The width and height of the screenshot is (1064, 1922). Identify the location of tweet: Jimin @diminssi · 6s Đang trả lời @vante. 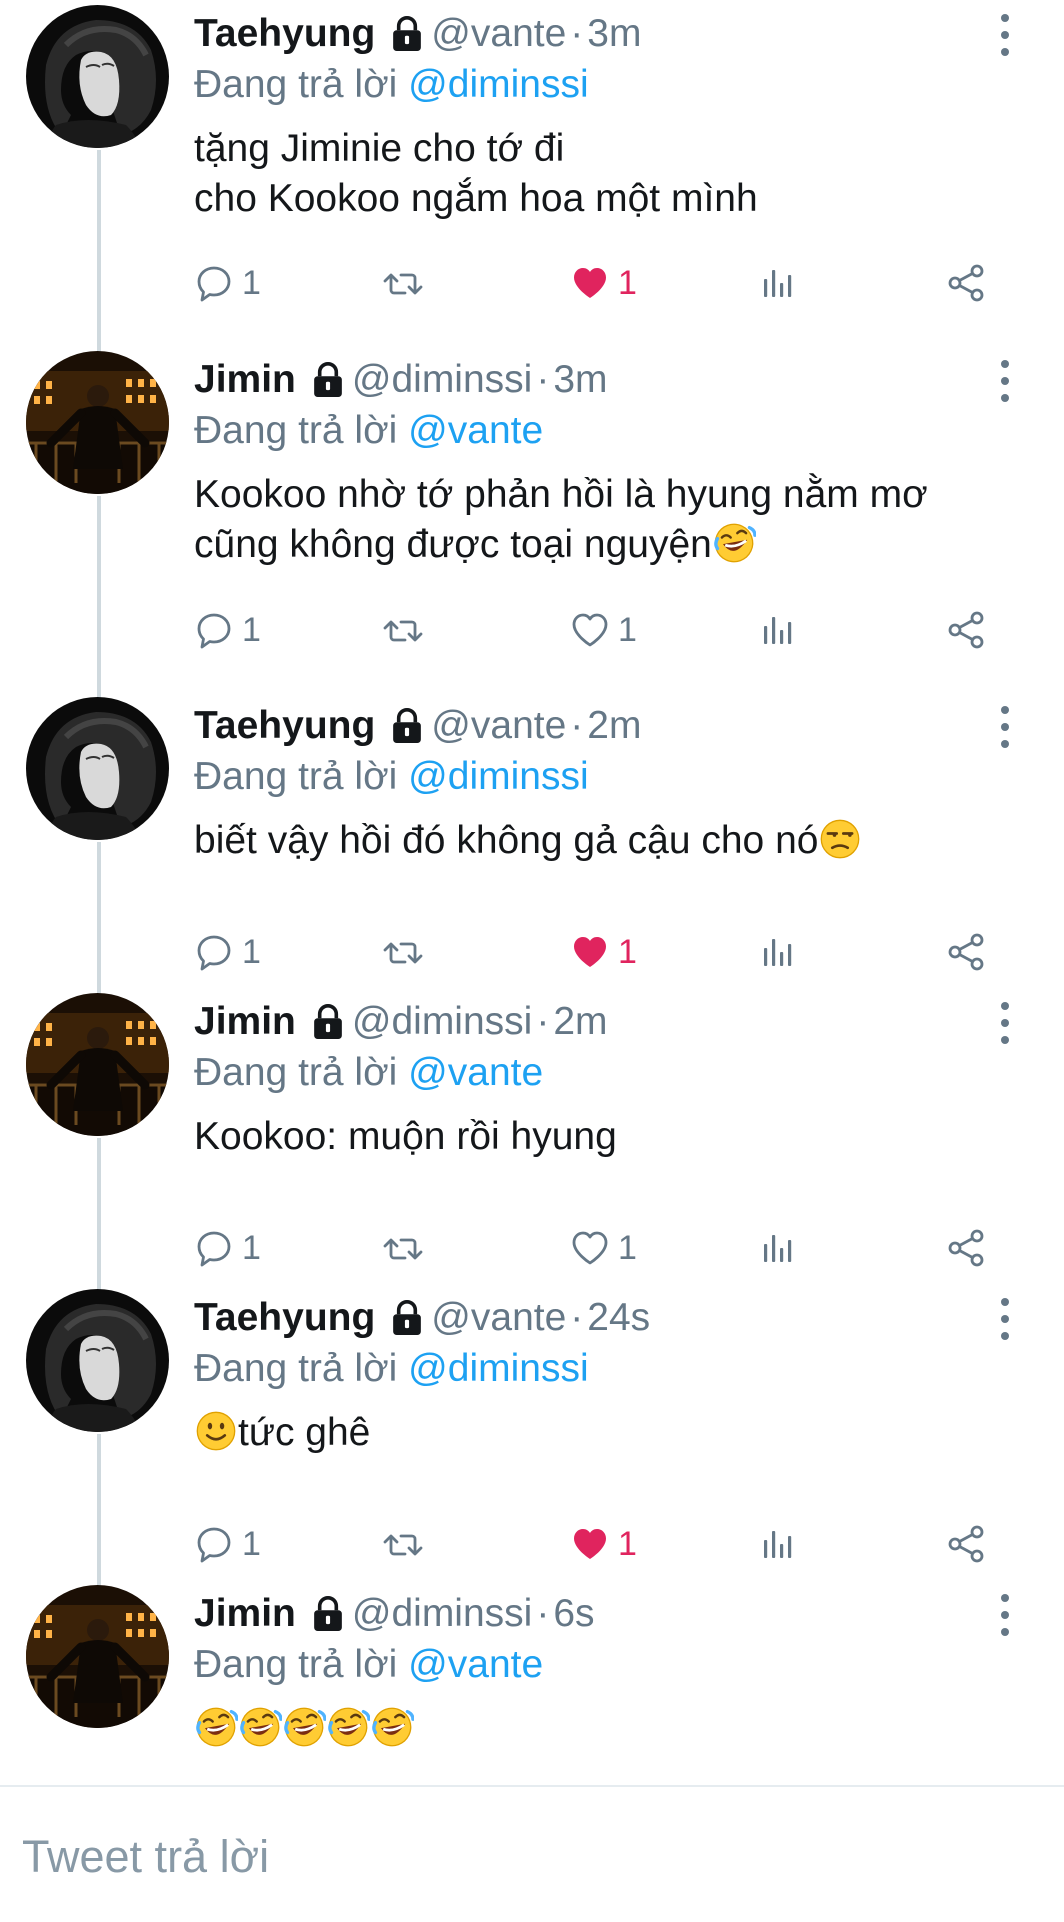
(532, 1682).